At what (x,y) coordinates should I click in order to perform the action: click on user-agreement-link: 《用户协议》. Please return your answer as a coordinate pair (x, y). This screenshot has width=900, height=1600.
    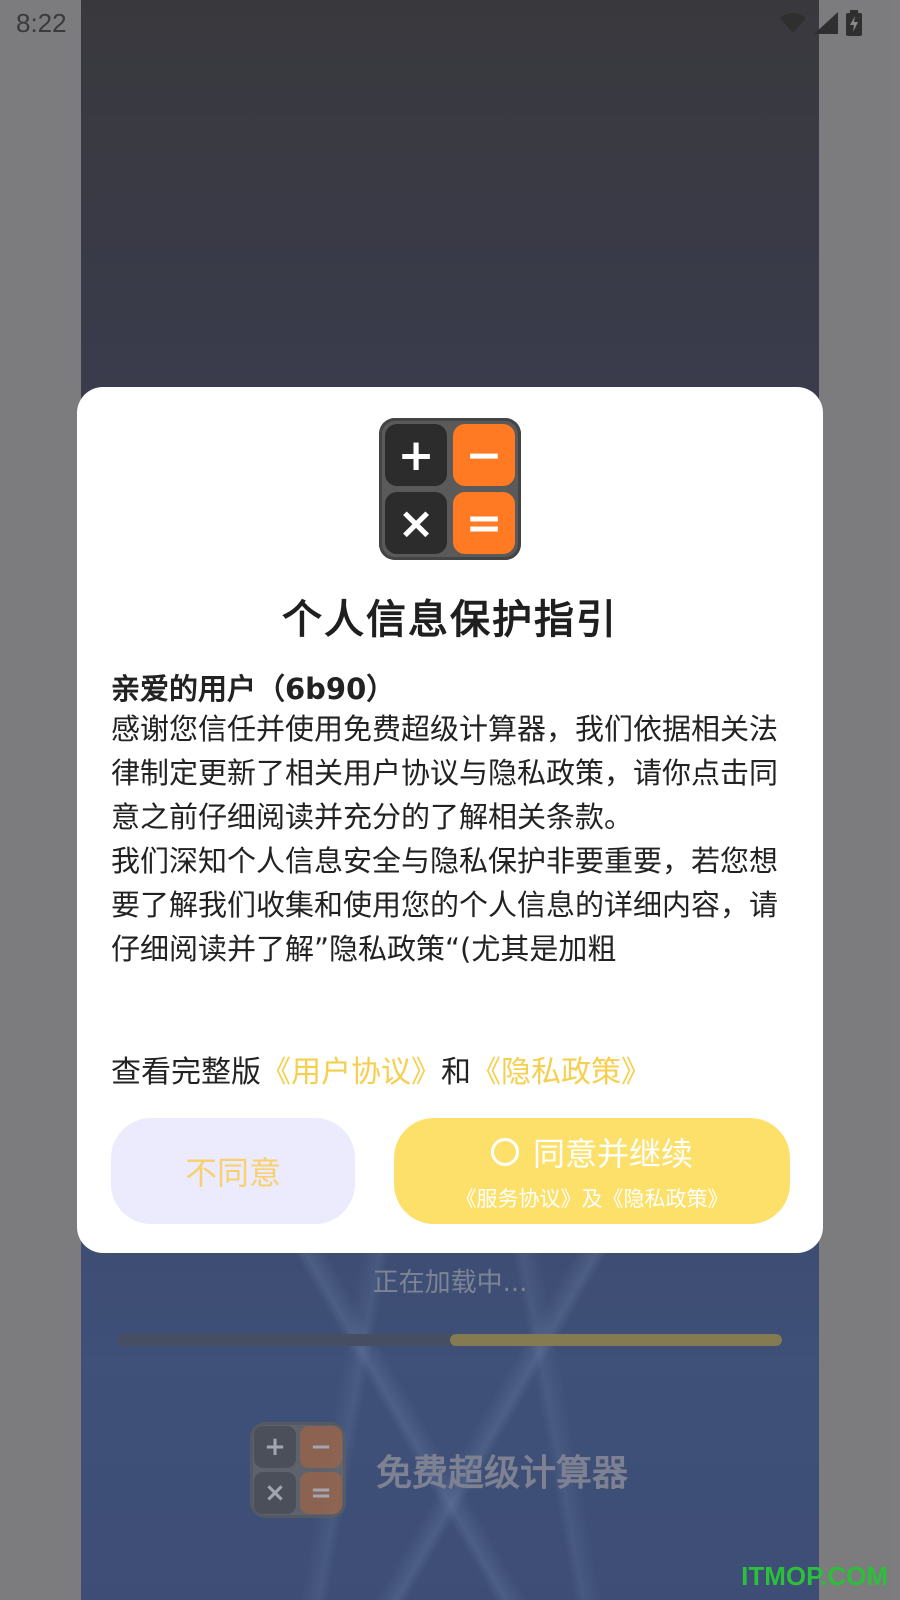
    Looking at the image, I should click on (351, 1072).